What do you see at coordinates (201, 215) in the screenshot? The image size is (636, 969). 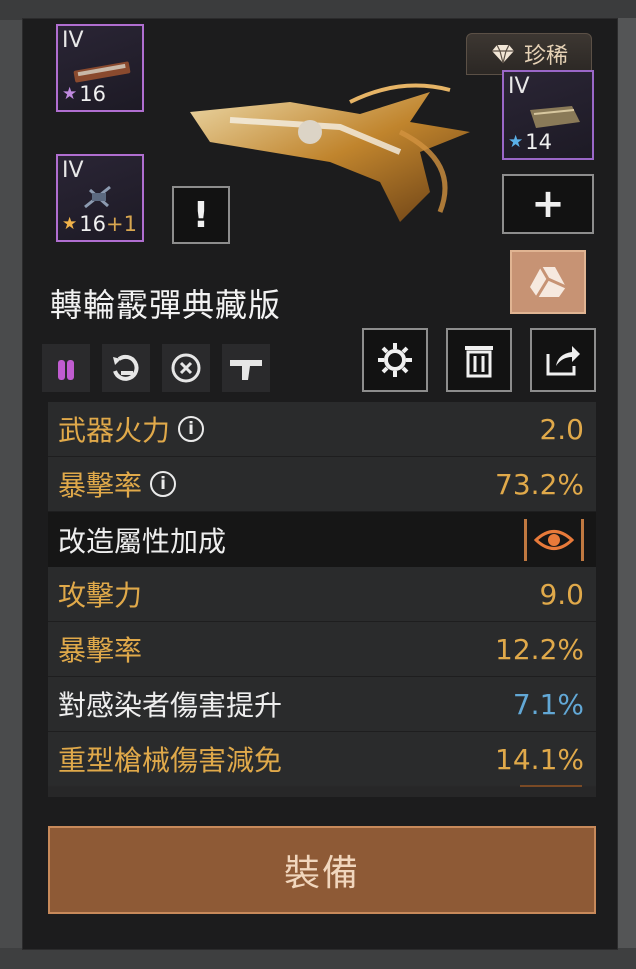 I see `alert-button: !` at bounding box center [201, 215].